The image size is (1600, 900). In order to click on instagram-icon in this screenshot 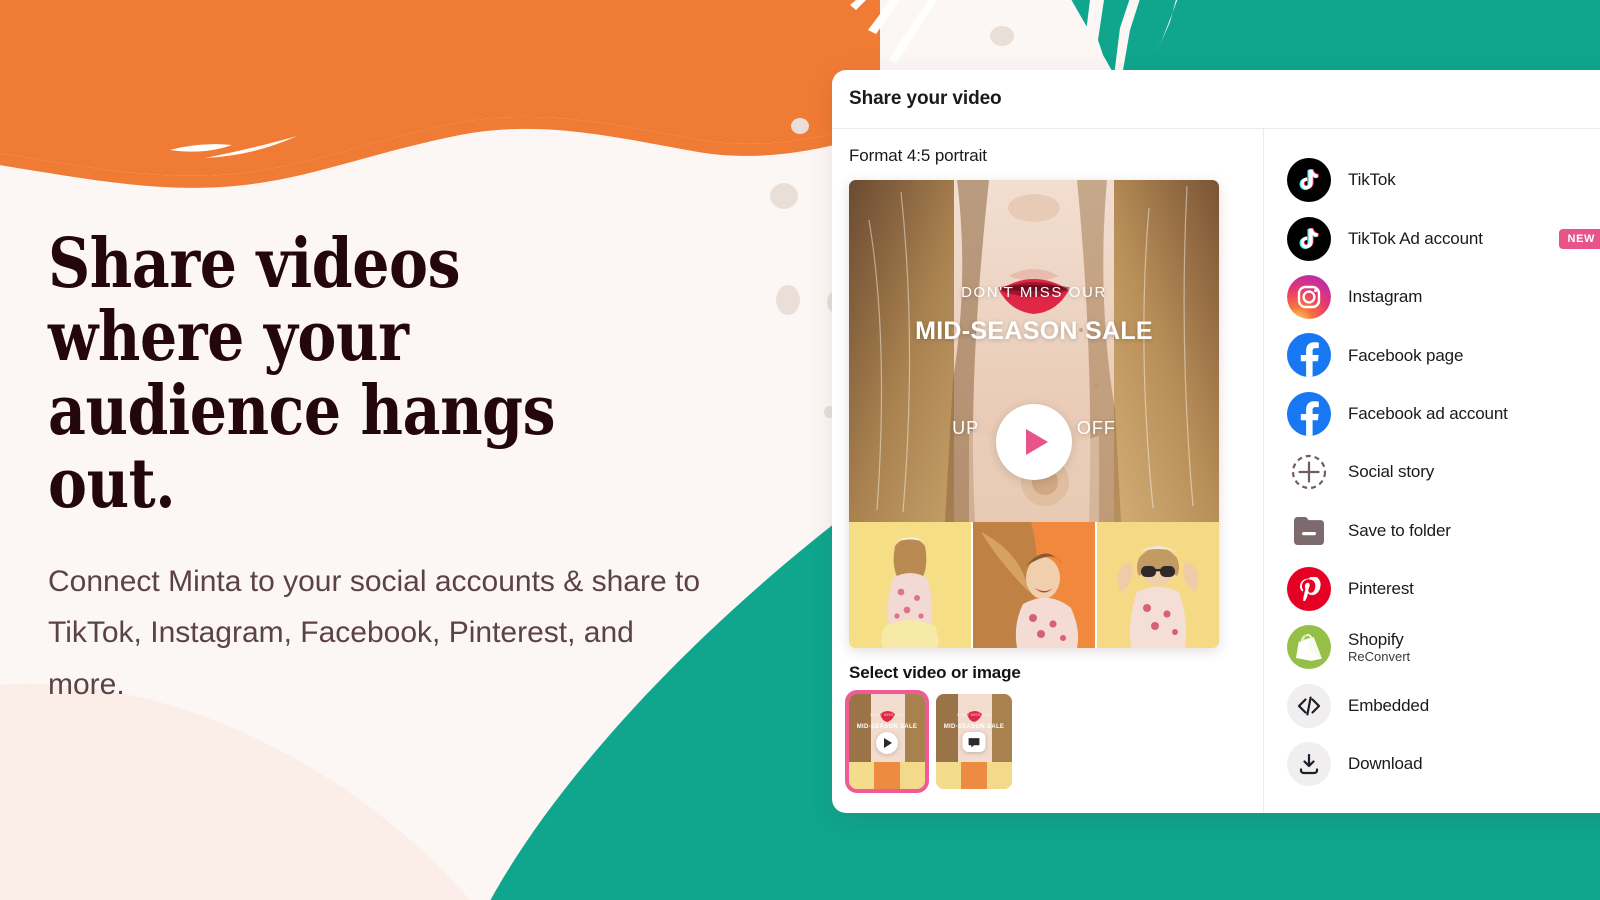, I will do `click(1309, 296)`.